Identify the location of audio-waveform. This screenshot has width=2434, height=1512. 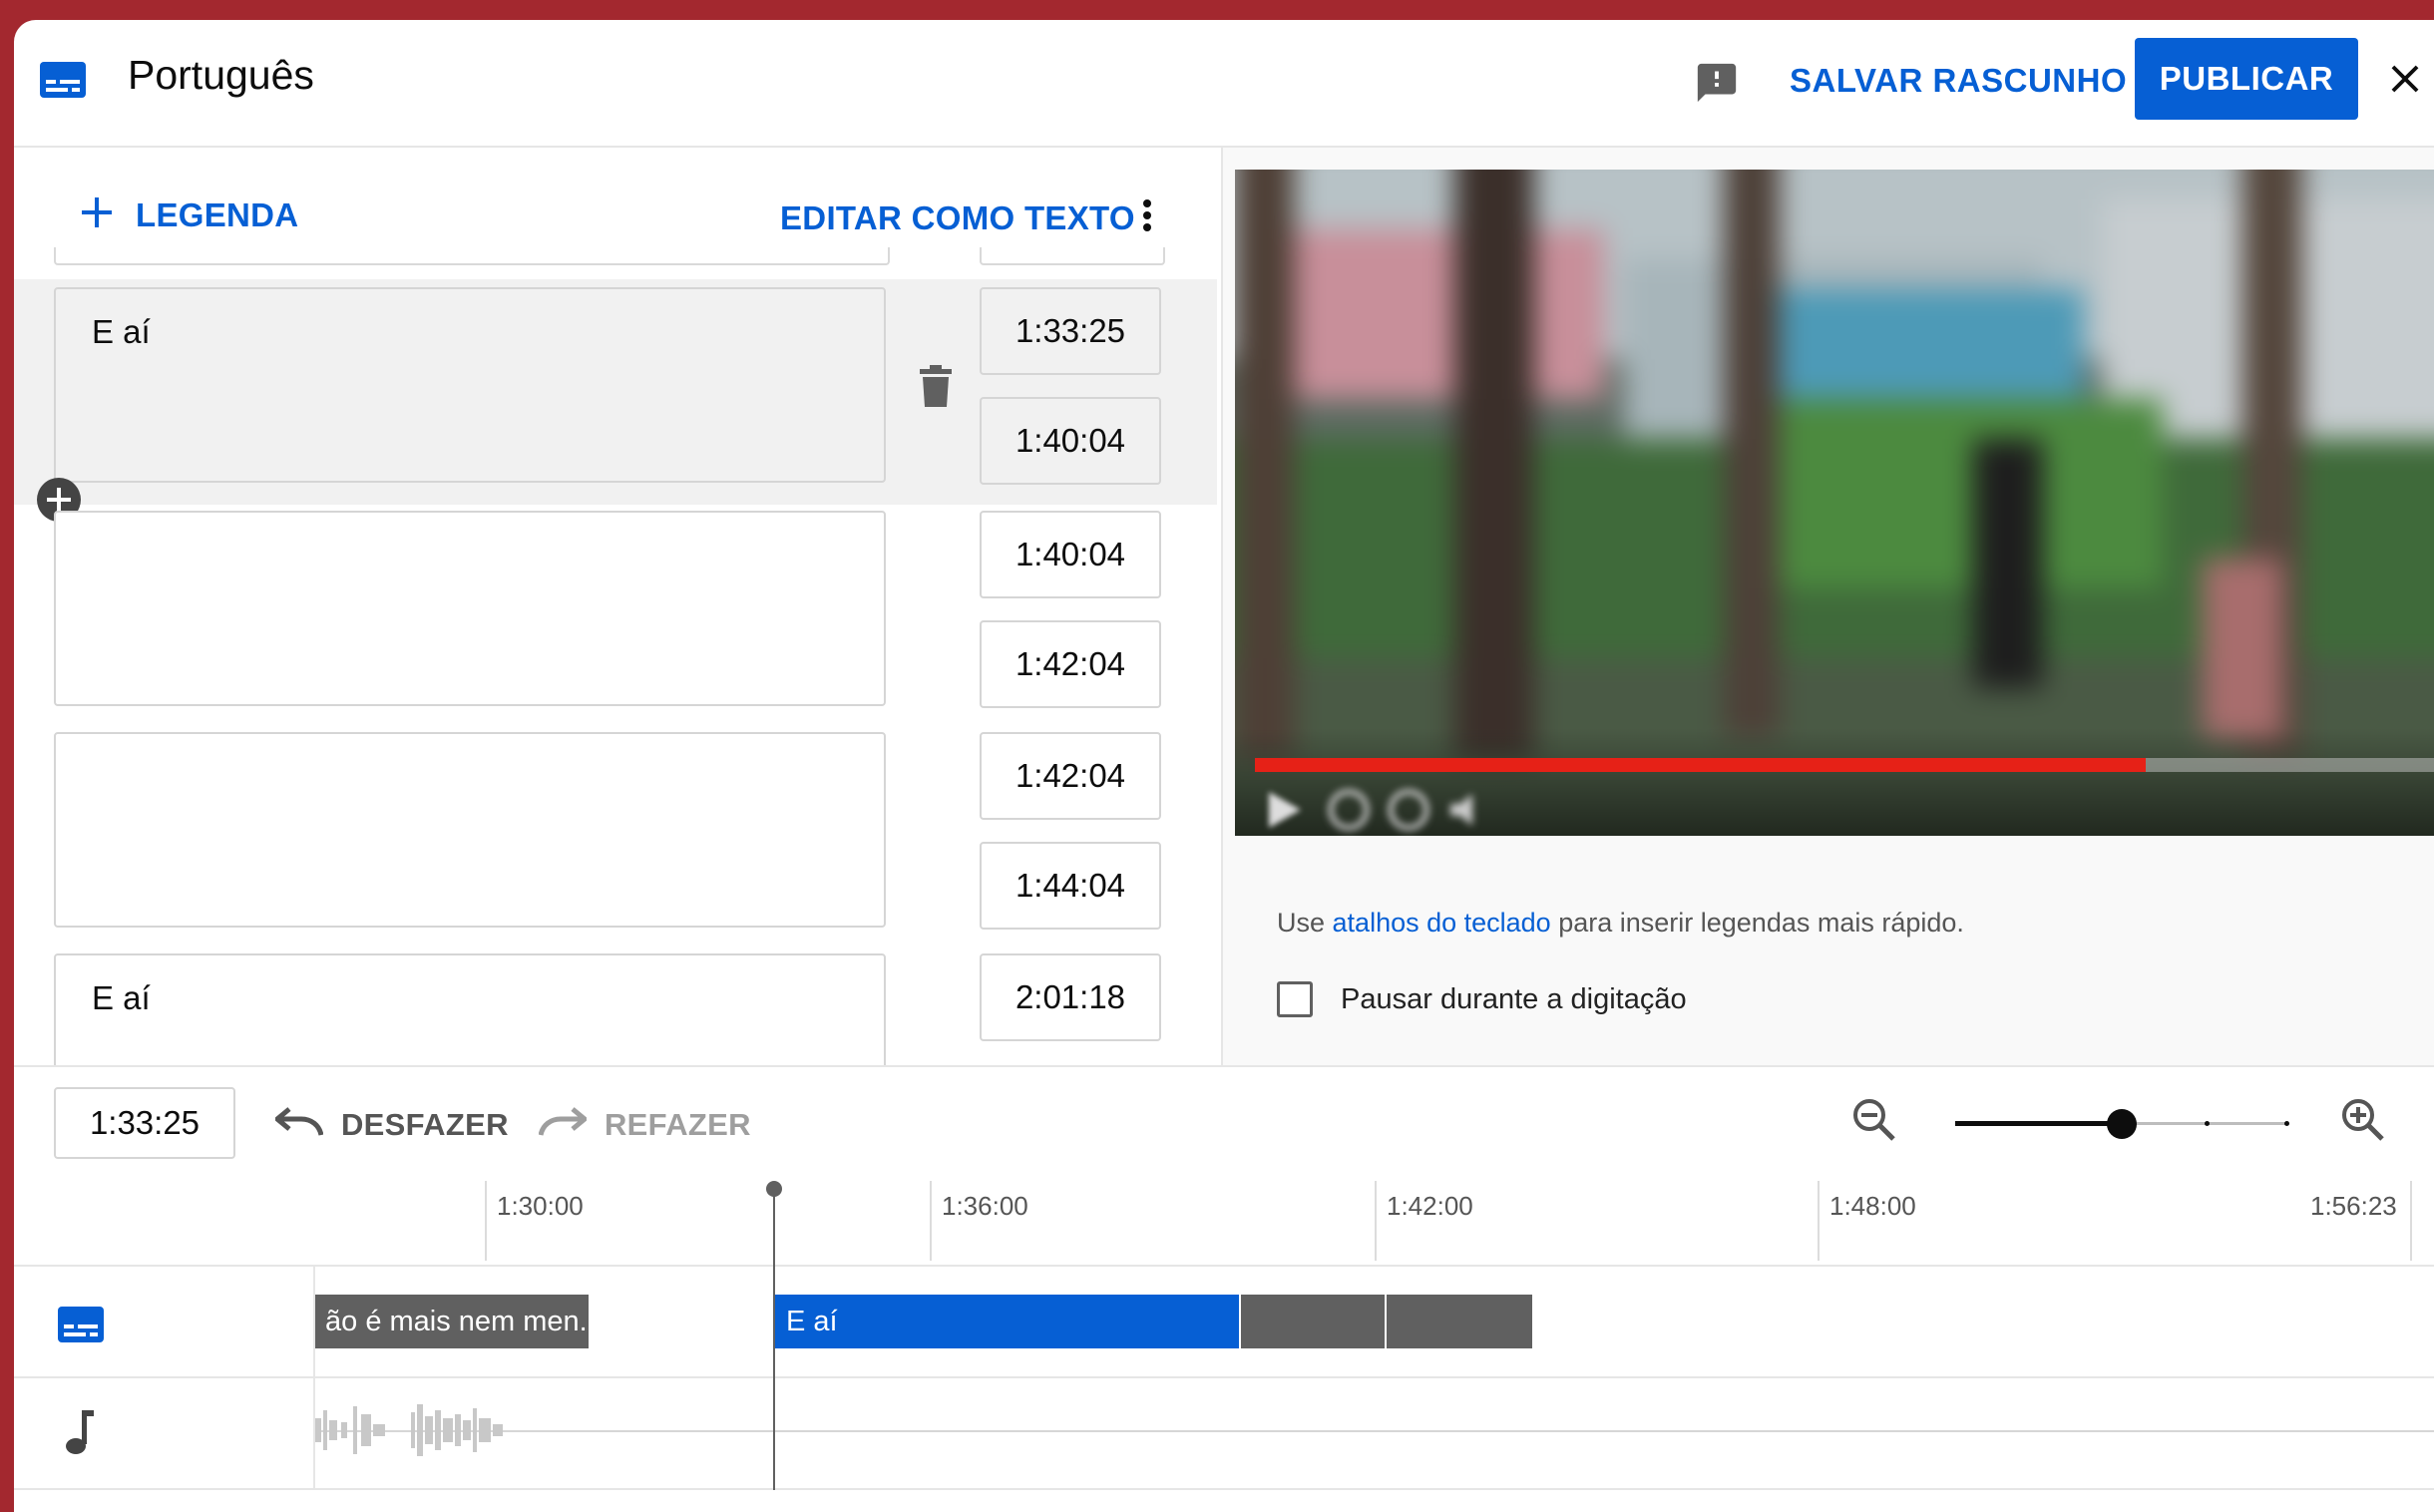
(464, 1432).